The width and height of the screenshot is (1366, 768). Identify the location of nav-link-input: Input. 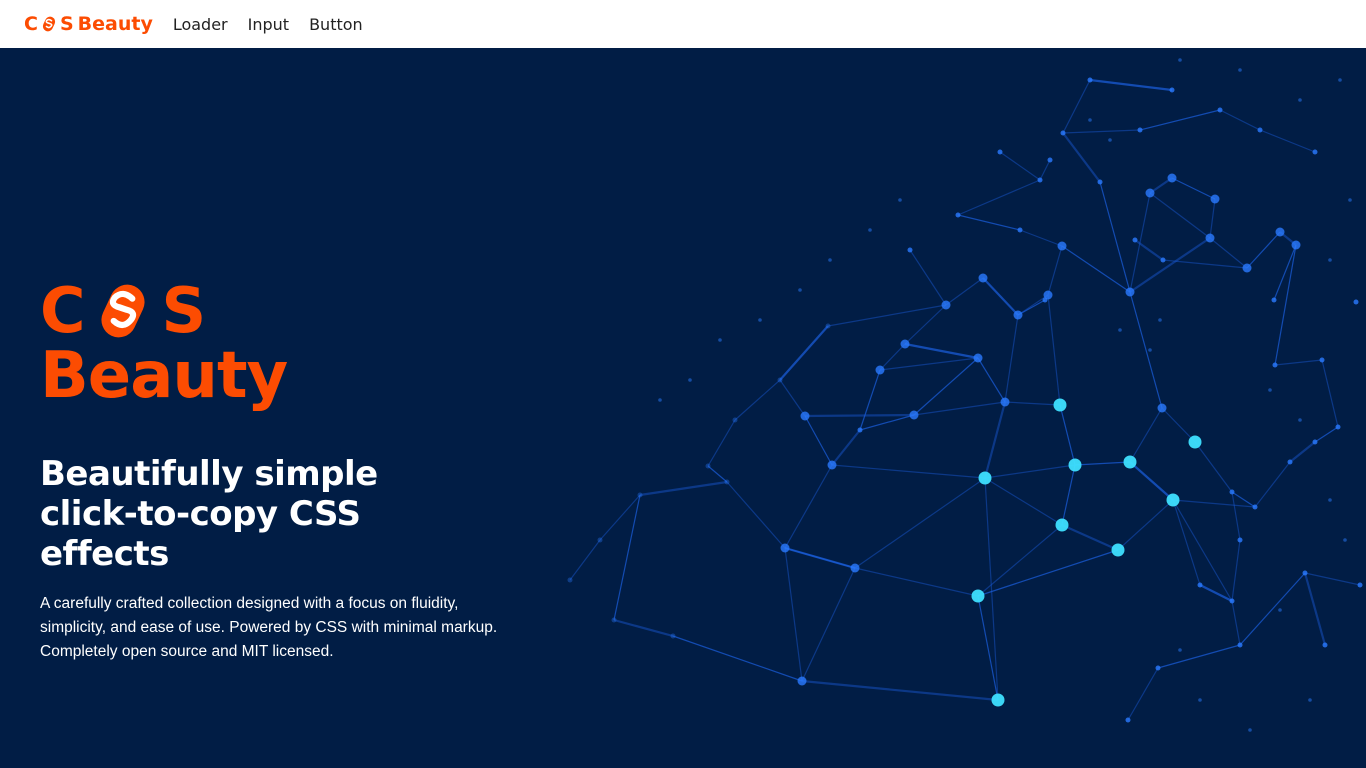
(268, 24).